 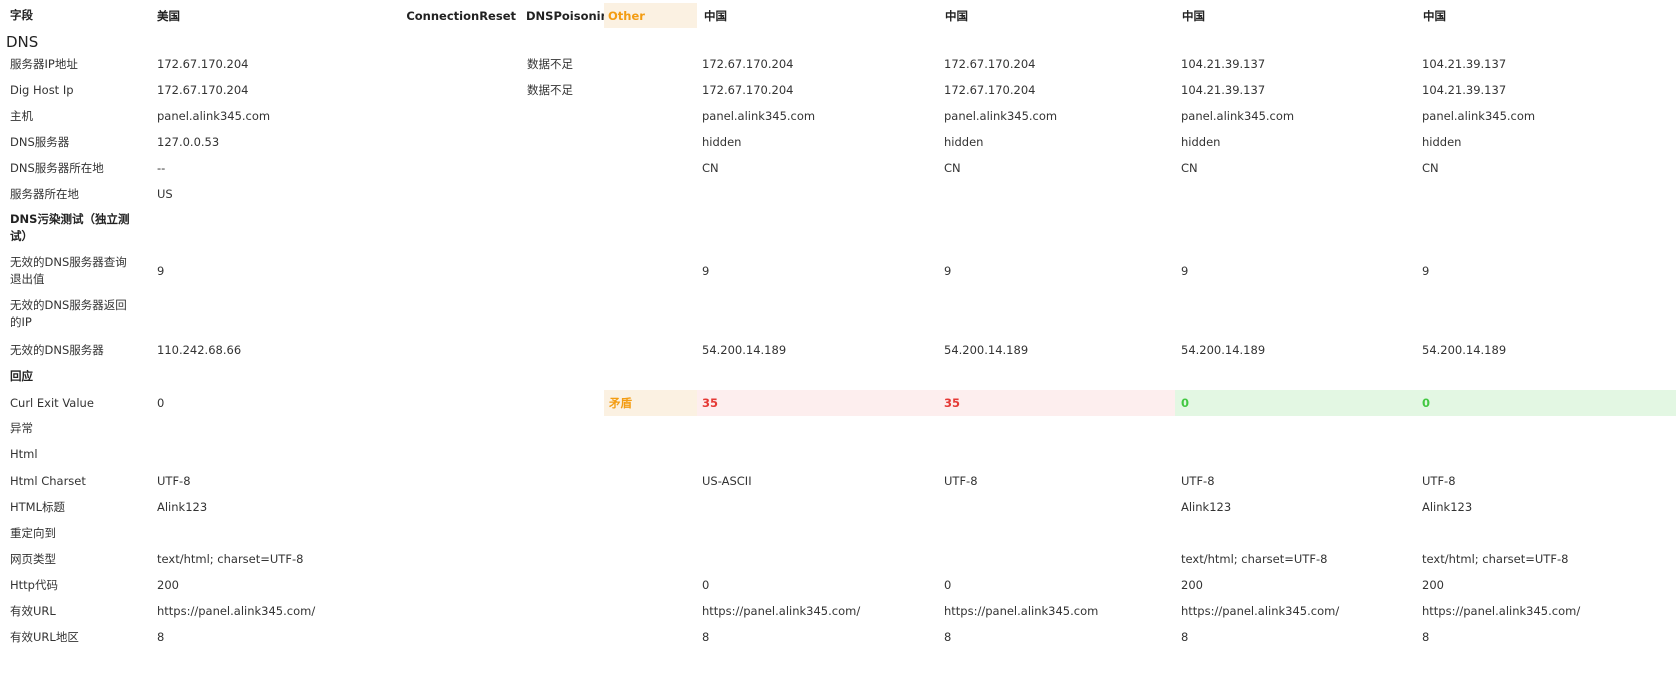 I want to click on cell: US-ASCII, so click(x=727, y=481).